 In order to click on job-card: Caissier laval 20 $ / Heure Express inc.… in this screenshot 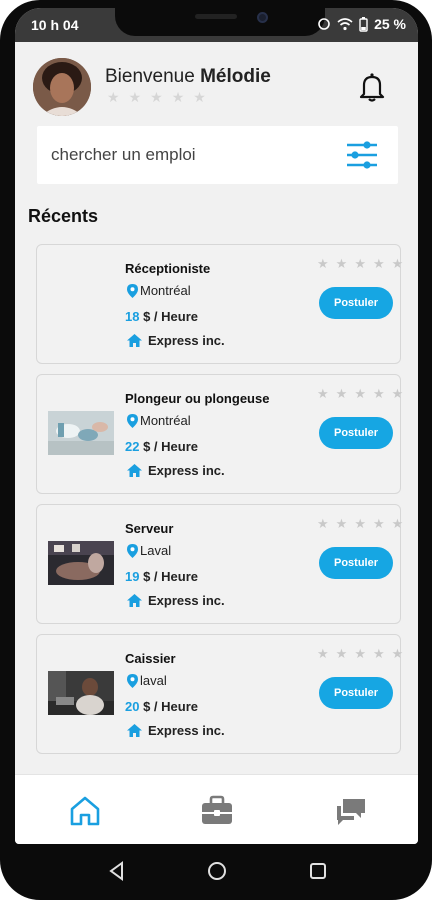, I will do `click(219, 694)`.